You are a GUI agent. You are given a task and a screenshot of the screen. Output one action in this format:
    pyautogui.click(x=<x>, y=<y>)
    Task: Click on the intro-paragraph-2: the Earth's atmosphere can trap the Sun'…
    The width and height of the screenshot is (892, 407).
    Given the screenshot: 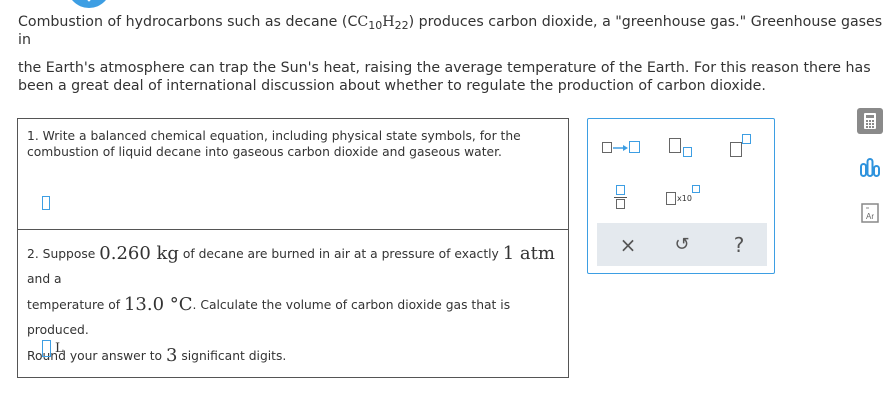 What is the action you would take?
    pyautogui.click(x=444, y=77)
    